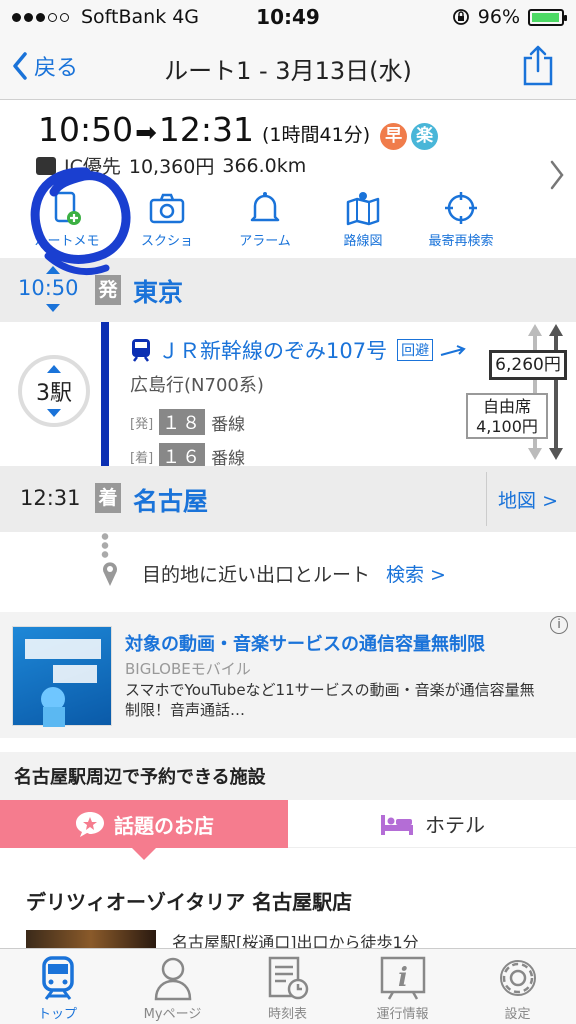 The image size is (576, 1024). I want to click on annotation-circle, so click(80, 221).